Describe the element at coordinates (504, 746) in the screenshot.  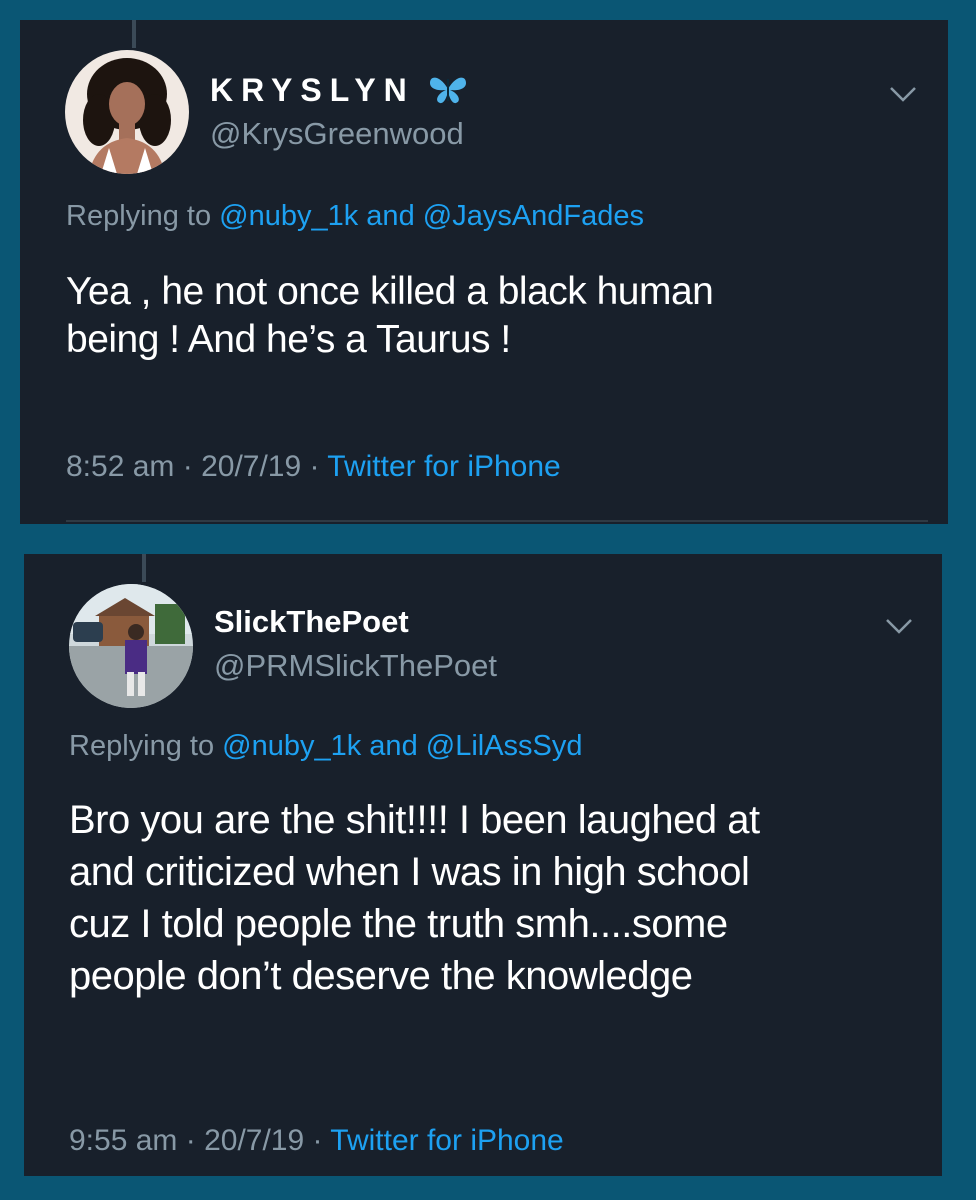
I see `reply-mention-link: @LilAssSyd` at that location.